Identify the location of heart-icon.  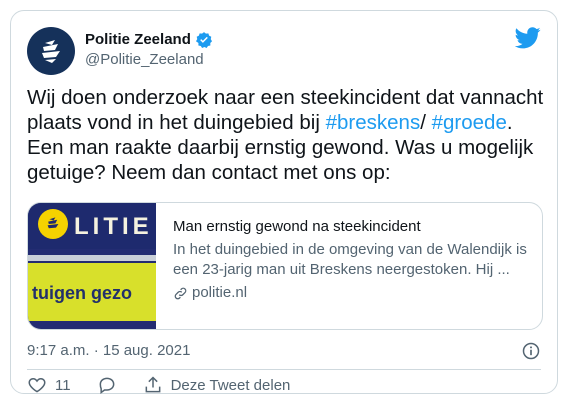
(37, 385).